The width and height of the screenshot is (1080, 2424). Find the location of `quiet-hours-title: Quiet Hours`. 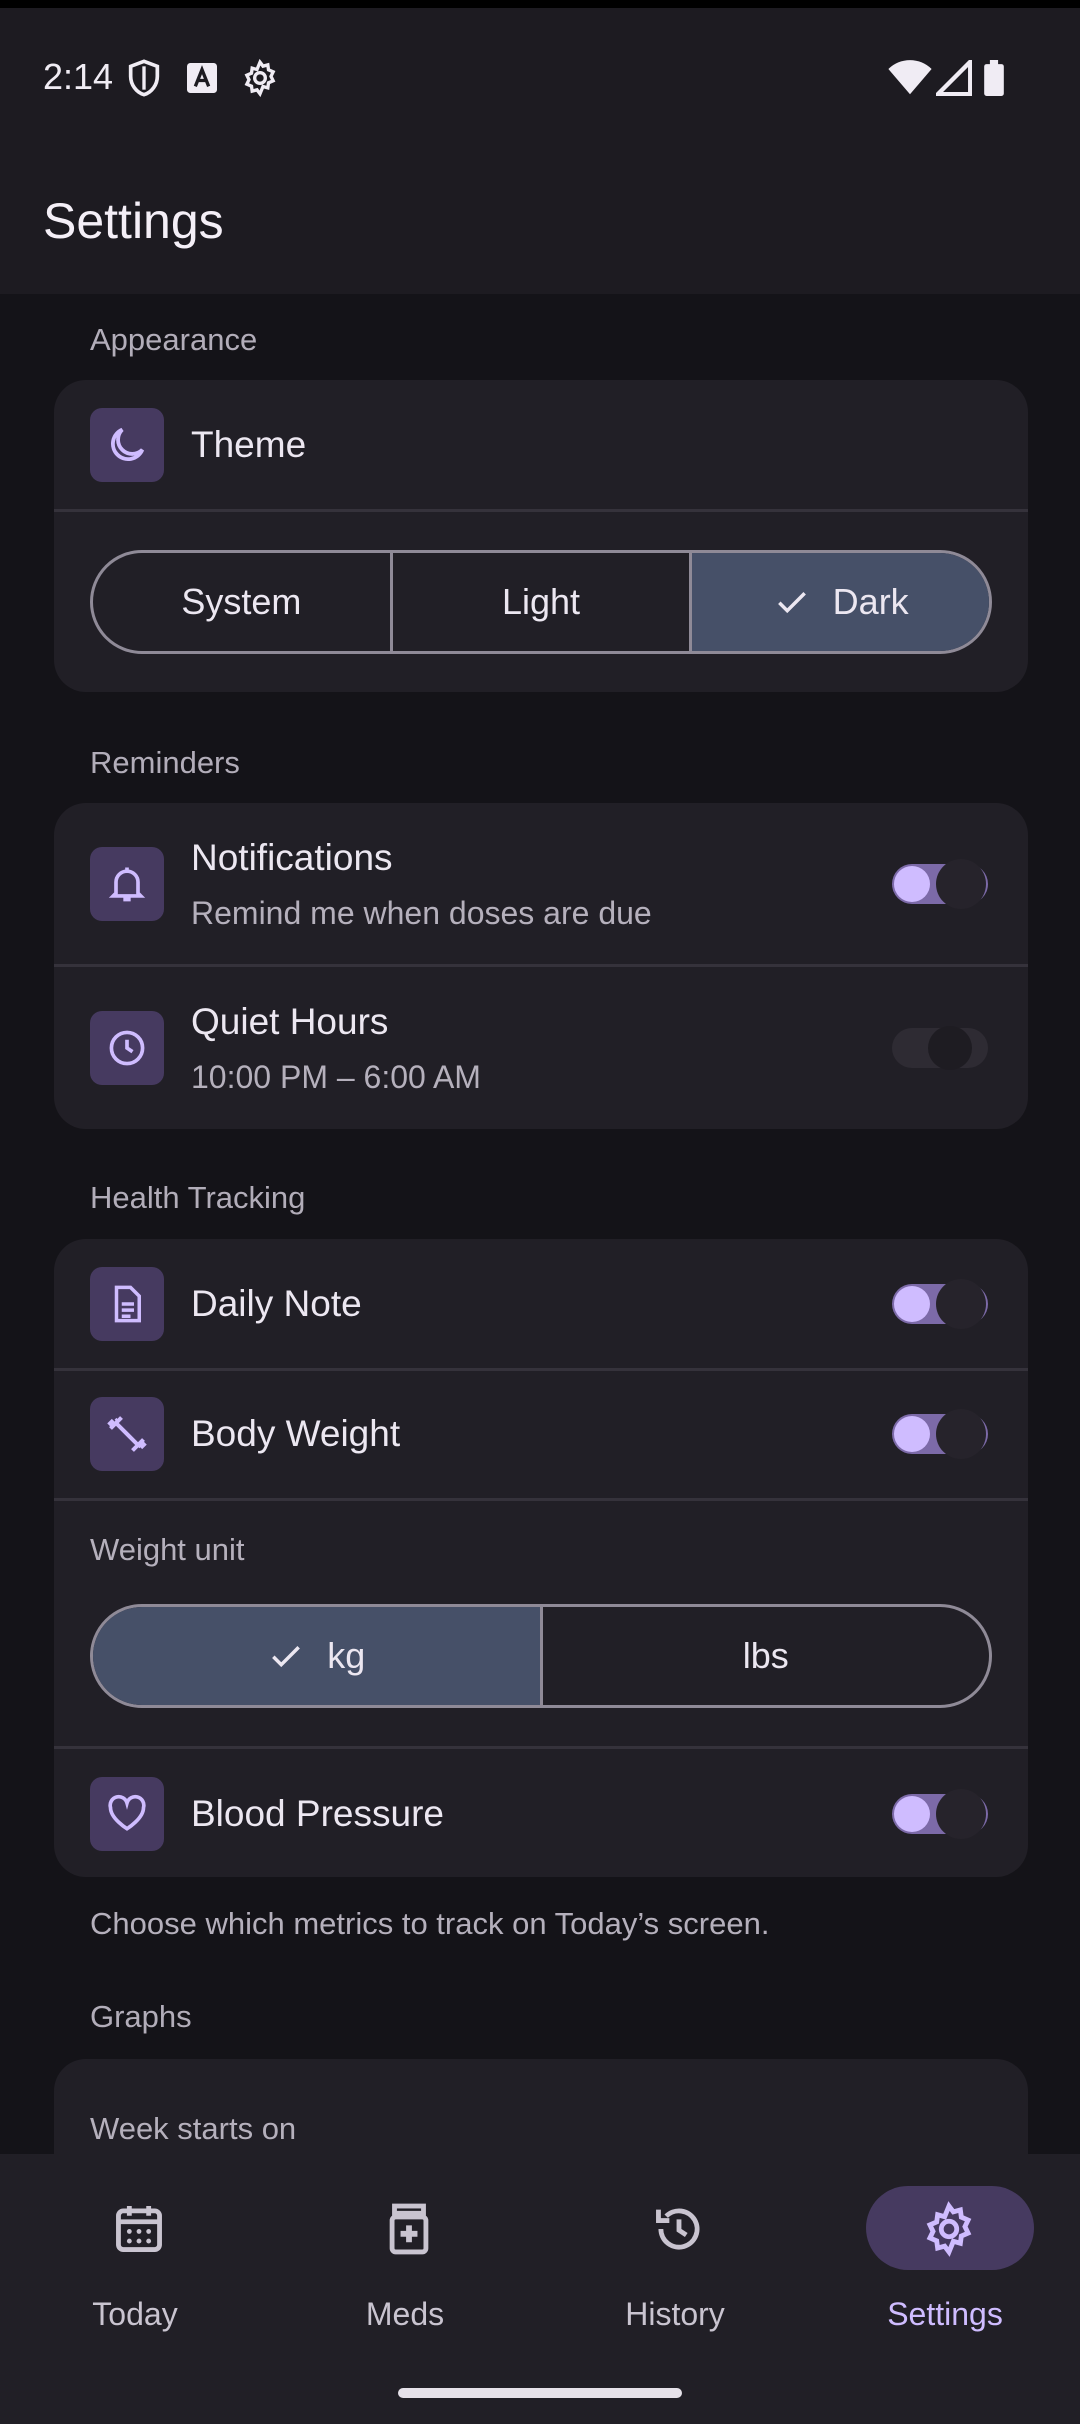

quiet-hours-title: Quiet Hours is located at coordinates (290, 1021).